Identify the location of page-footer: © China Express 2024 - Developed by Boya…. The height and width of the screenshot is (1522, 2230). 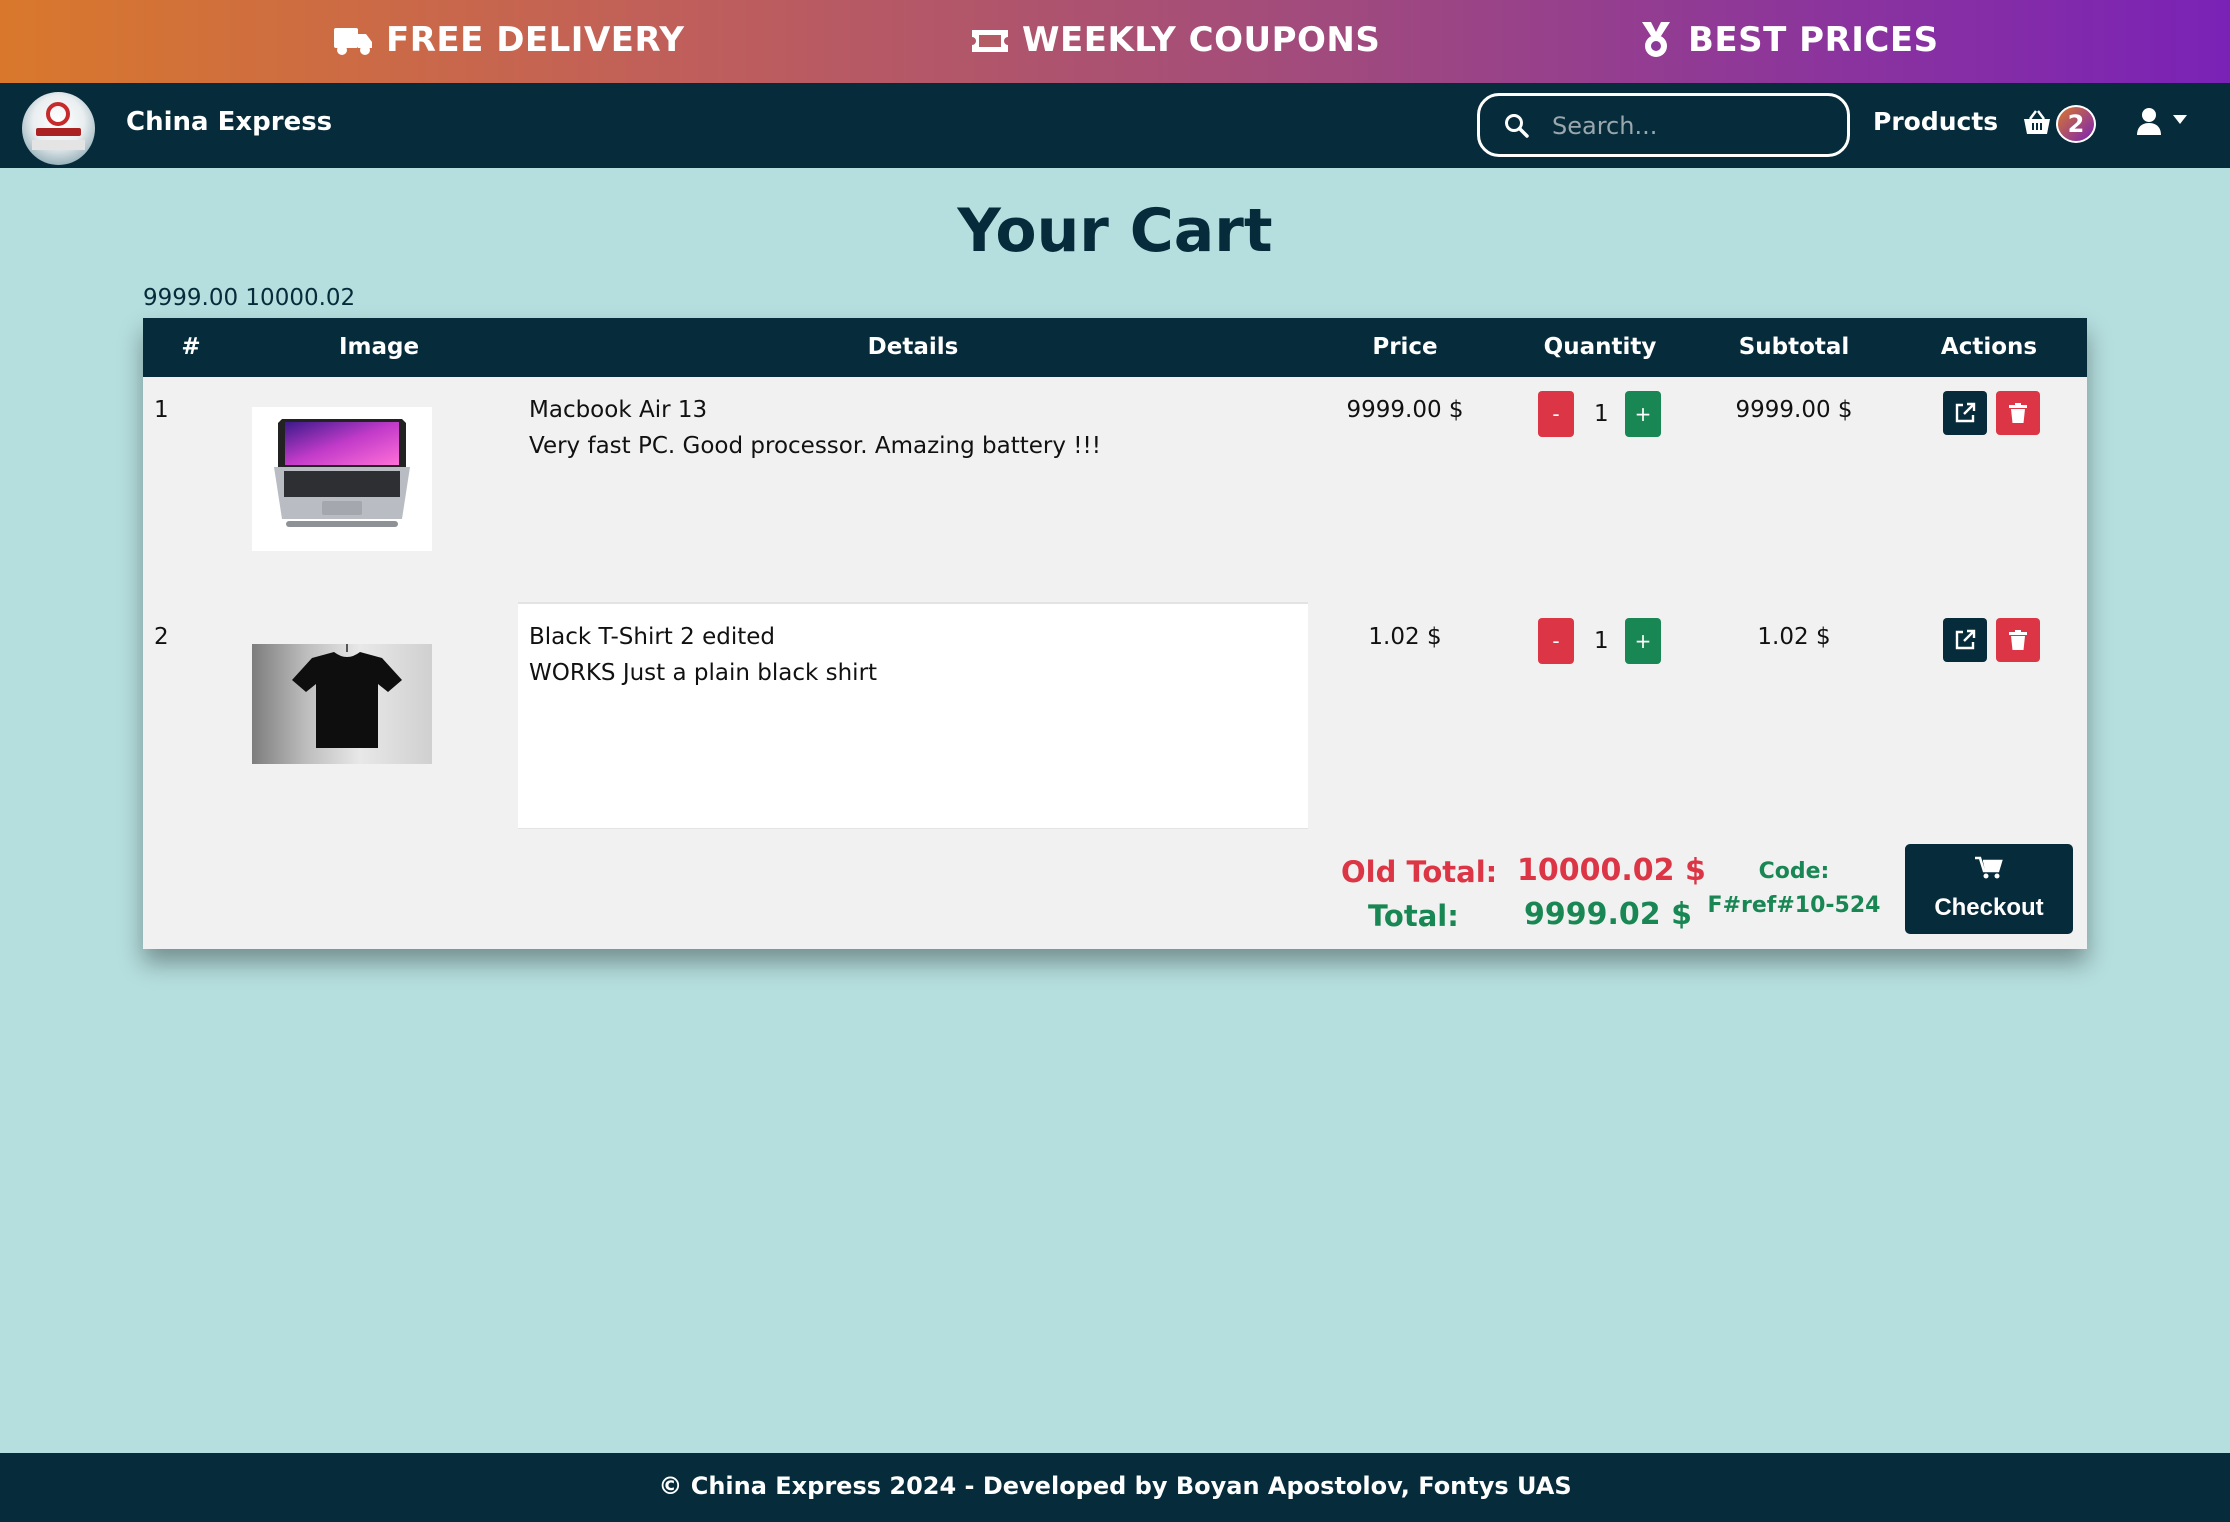
(1115, 1487).